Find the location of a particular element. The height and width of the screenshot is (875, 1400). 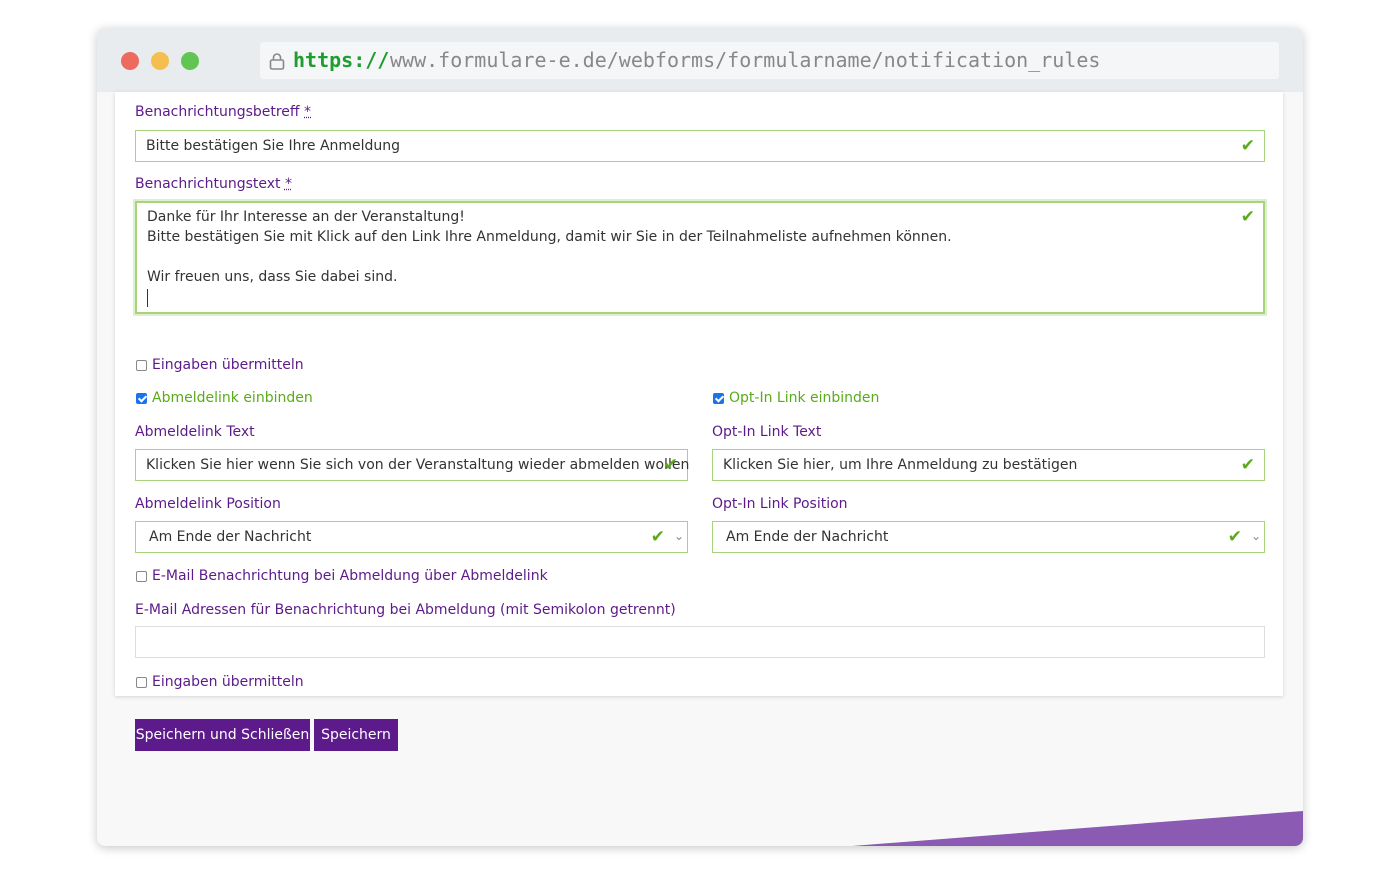

decorative-wedge is located at coordinates (1077, 828).